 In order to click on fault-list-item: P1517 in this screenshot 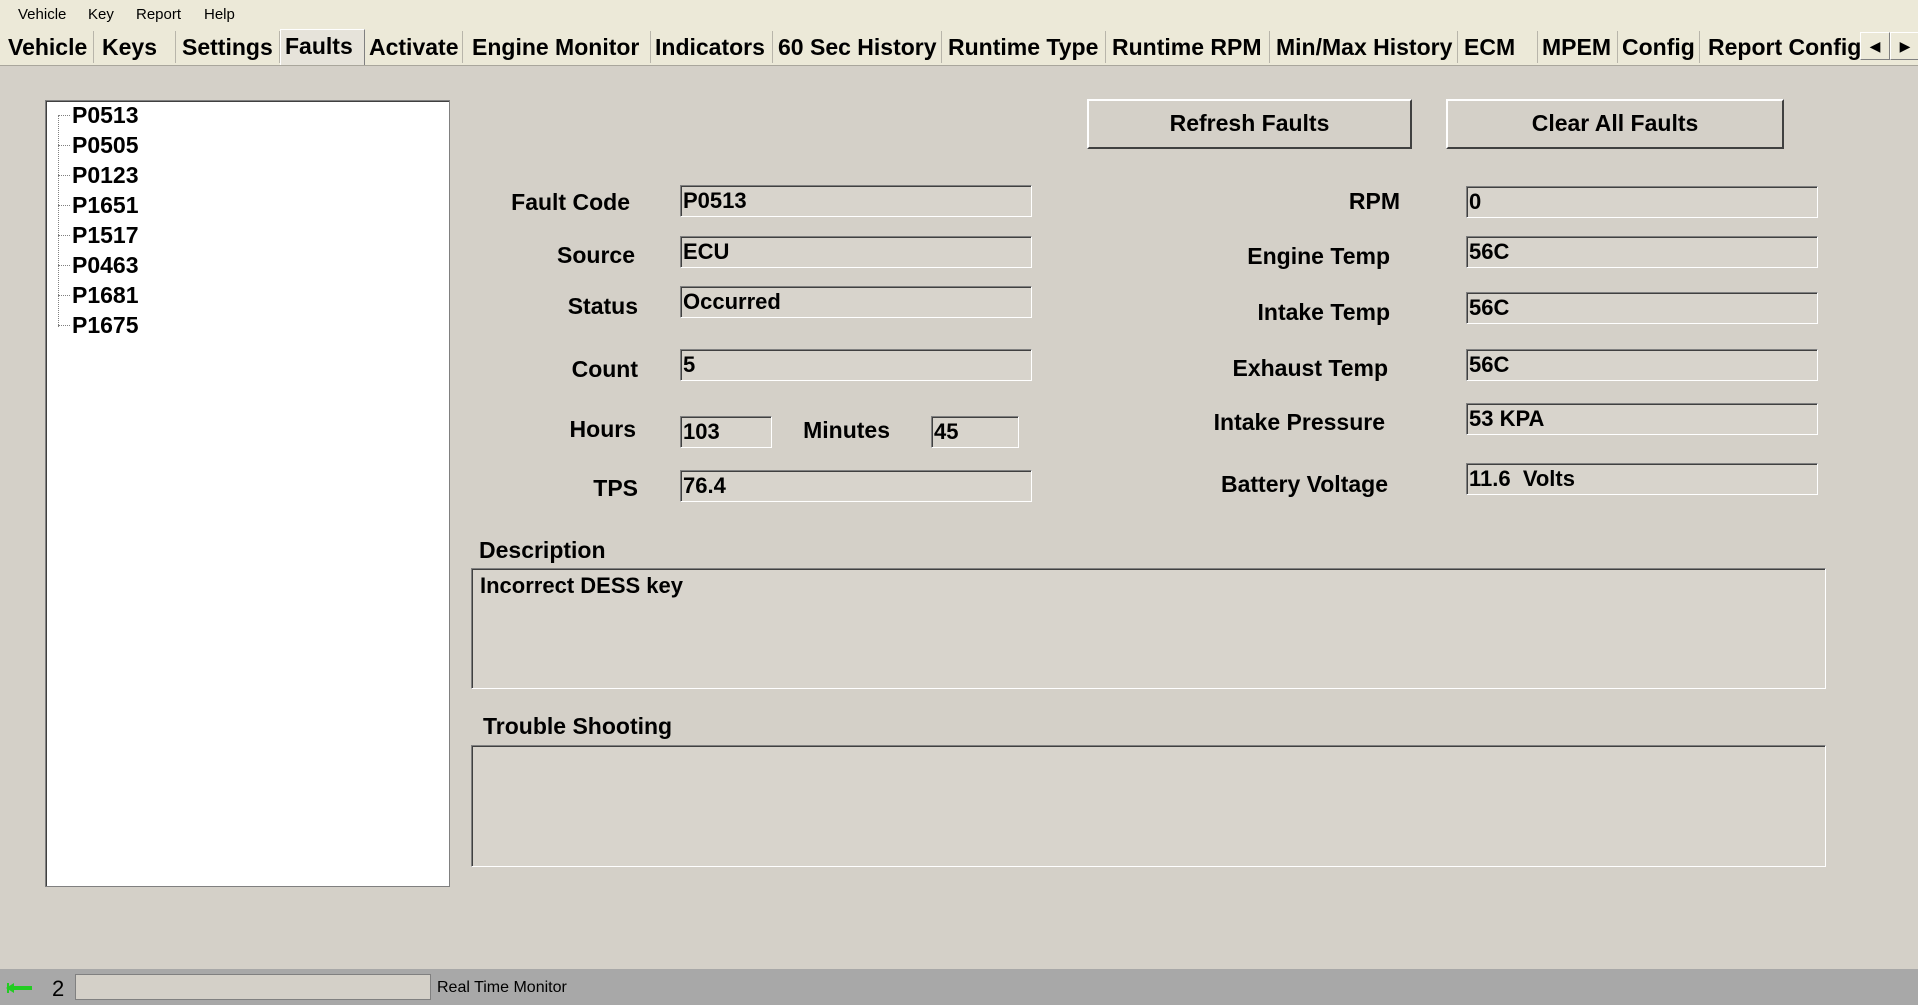, I will do `click(105, 235)`.